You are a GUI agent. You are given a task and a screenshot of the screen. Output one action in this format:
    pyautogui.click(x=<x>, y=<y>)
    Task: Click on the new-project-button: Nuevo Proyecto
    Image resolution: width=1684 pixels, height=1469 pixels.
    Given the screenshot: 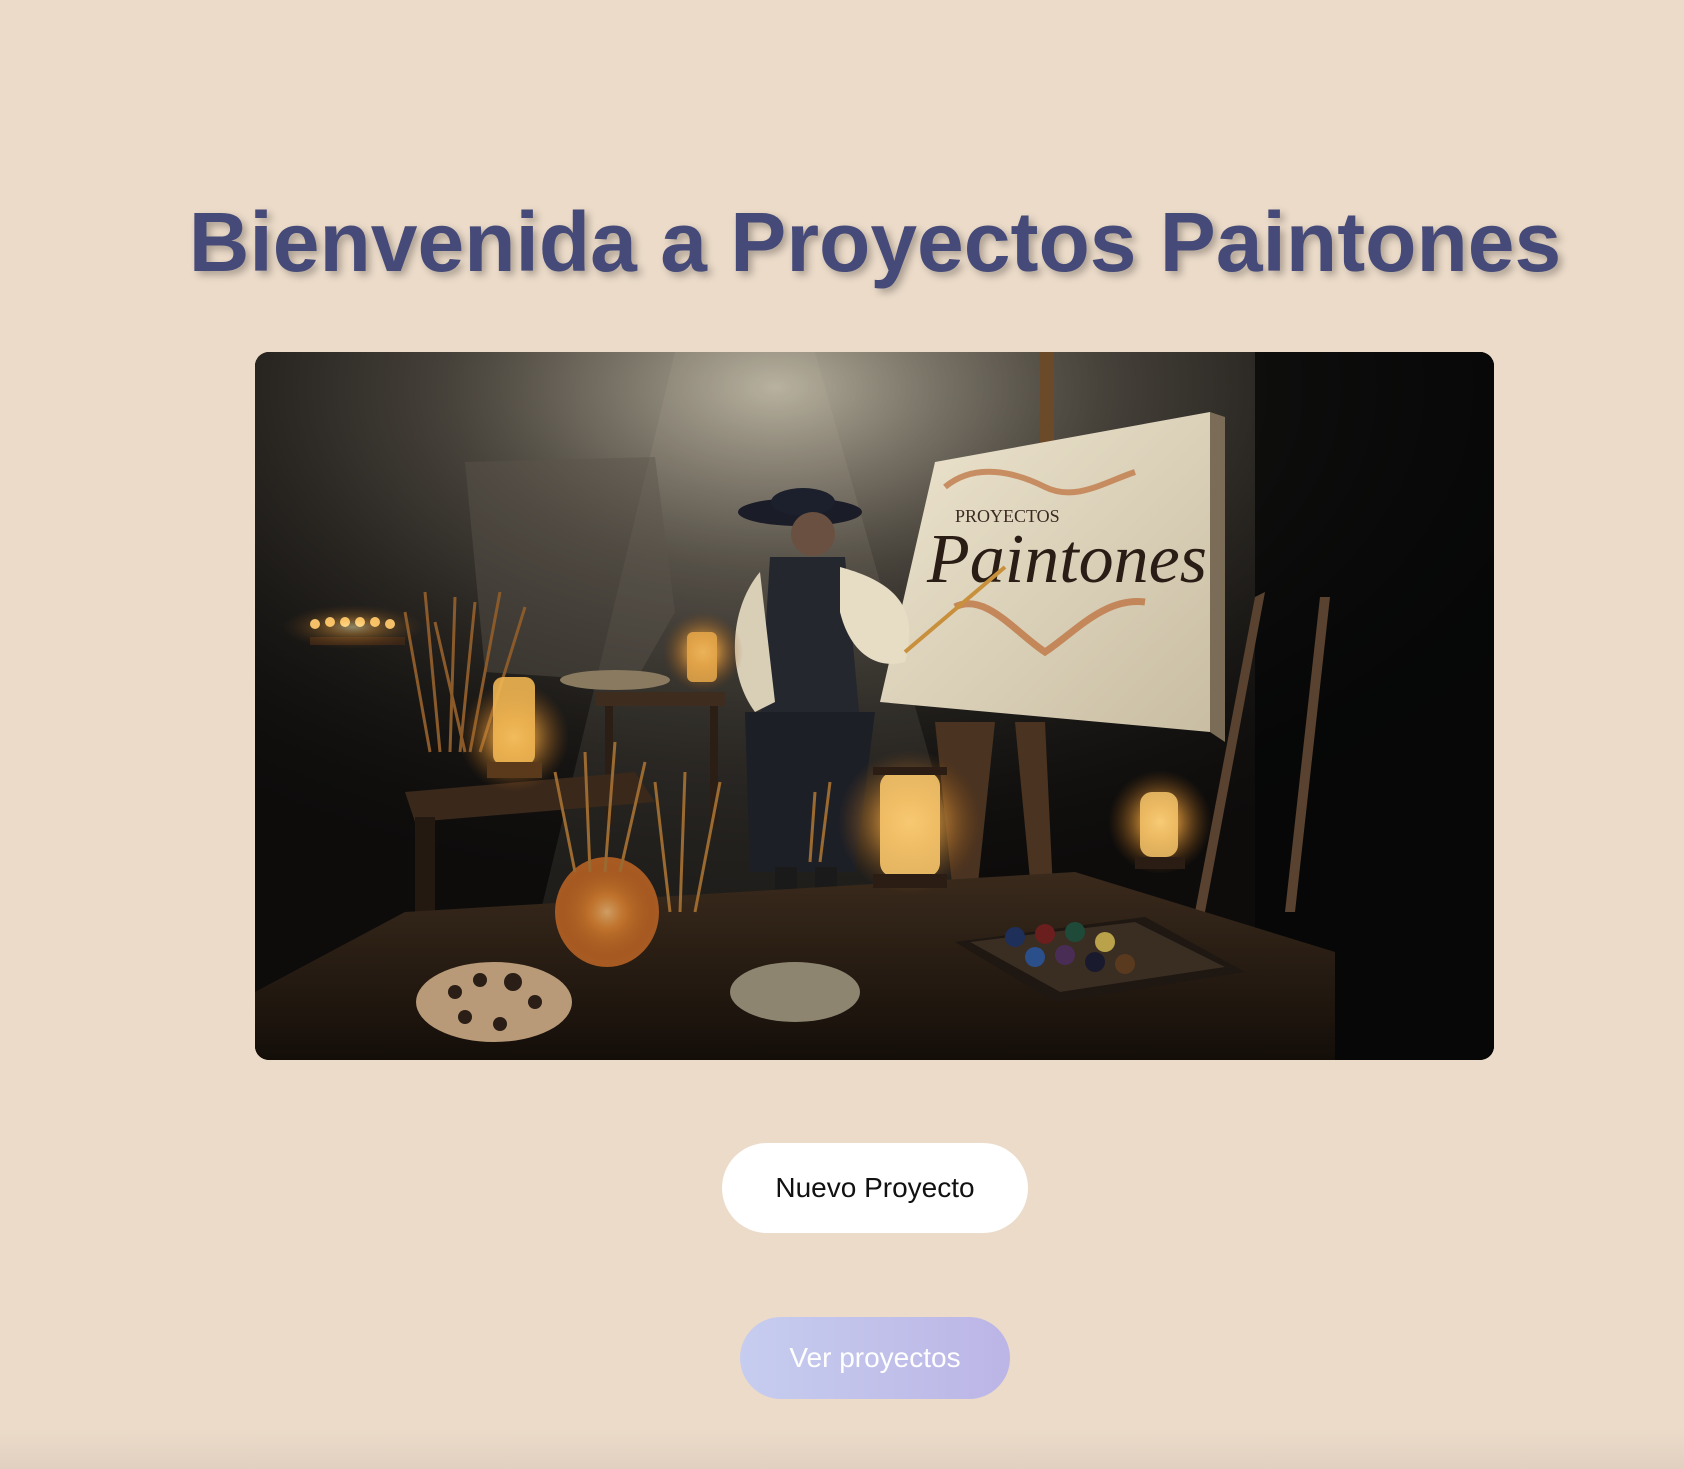 What is the action you would take?
    pyautogui.click(x=875, y=1188)
    